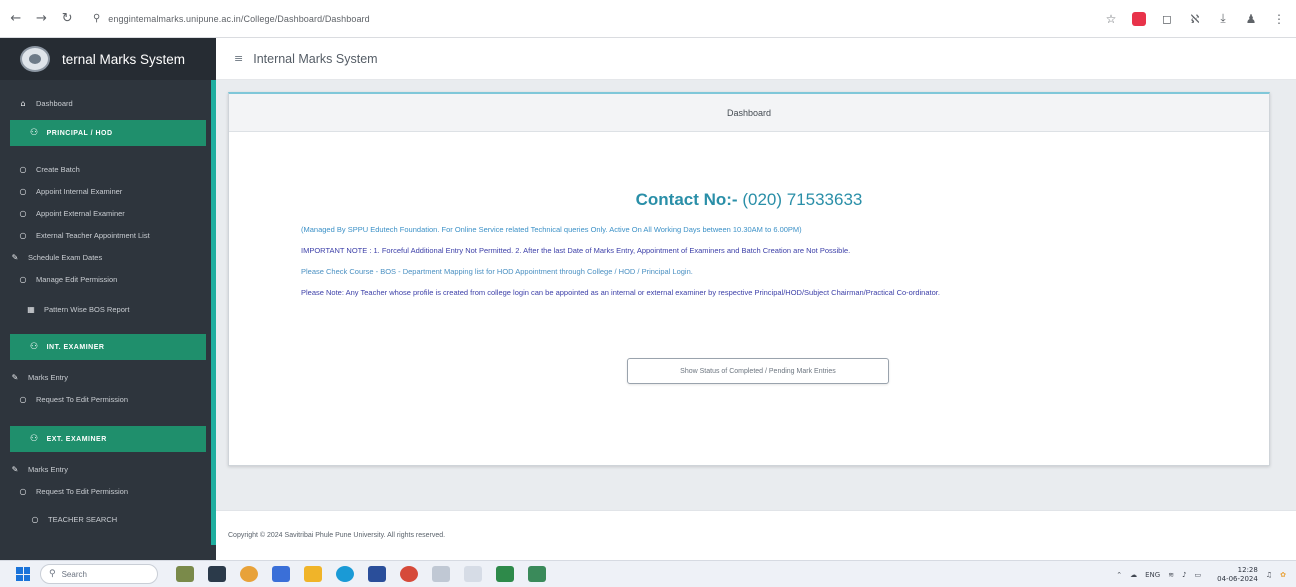 The width and height of the screenshot is (1296, 587). I want to click on files-app-icon, so click(441, 574).